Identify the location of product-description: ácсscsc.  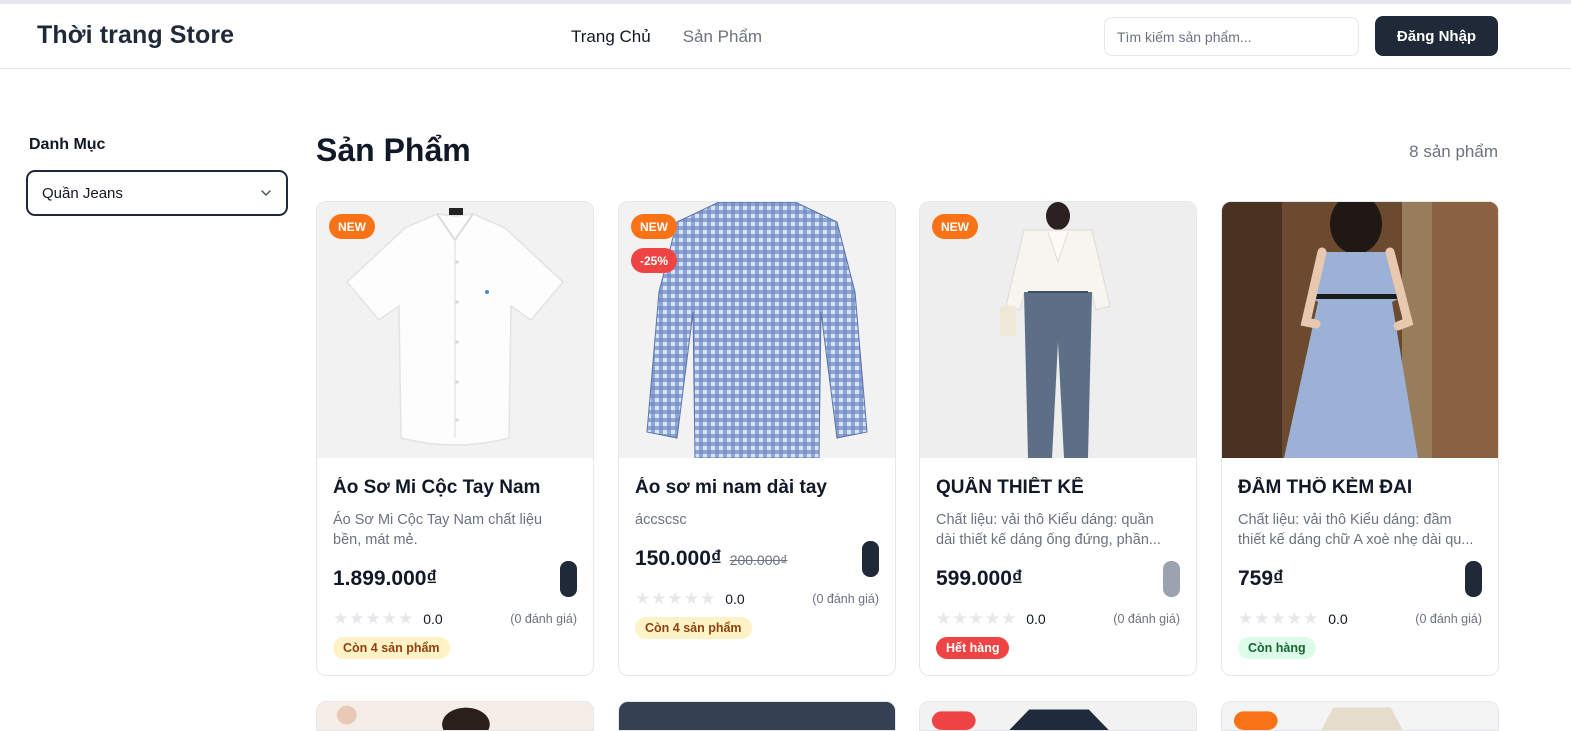
(661, 520).